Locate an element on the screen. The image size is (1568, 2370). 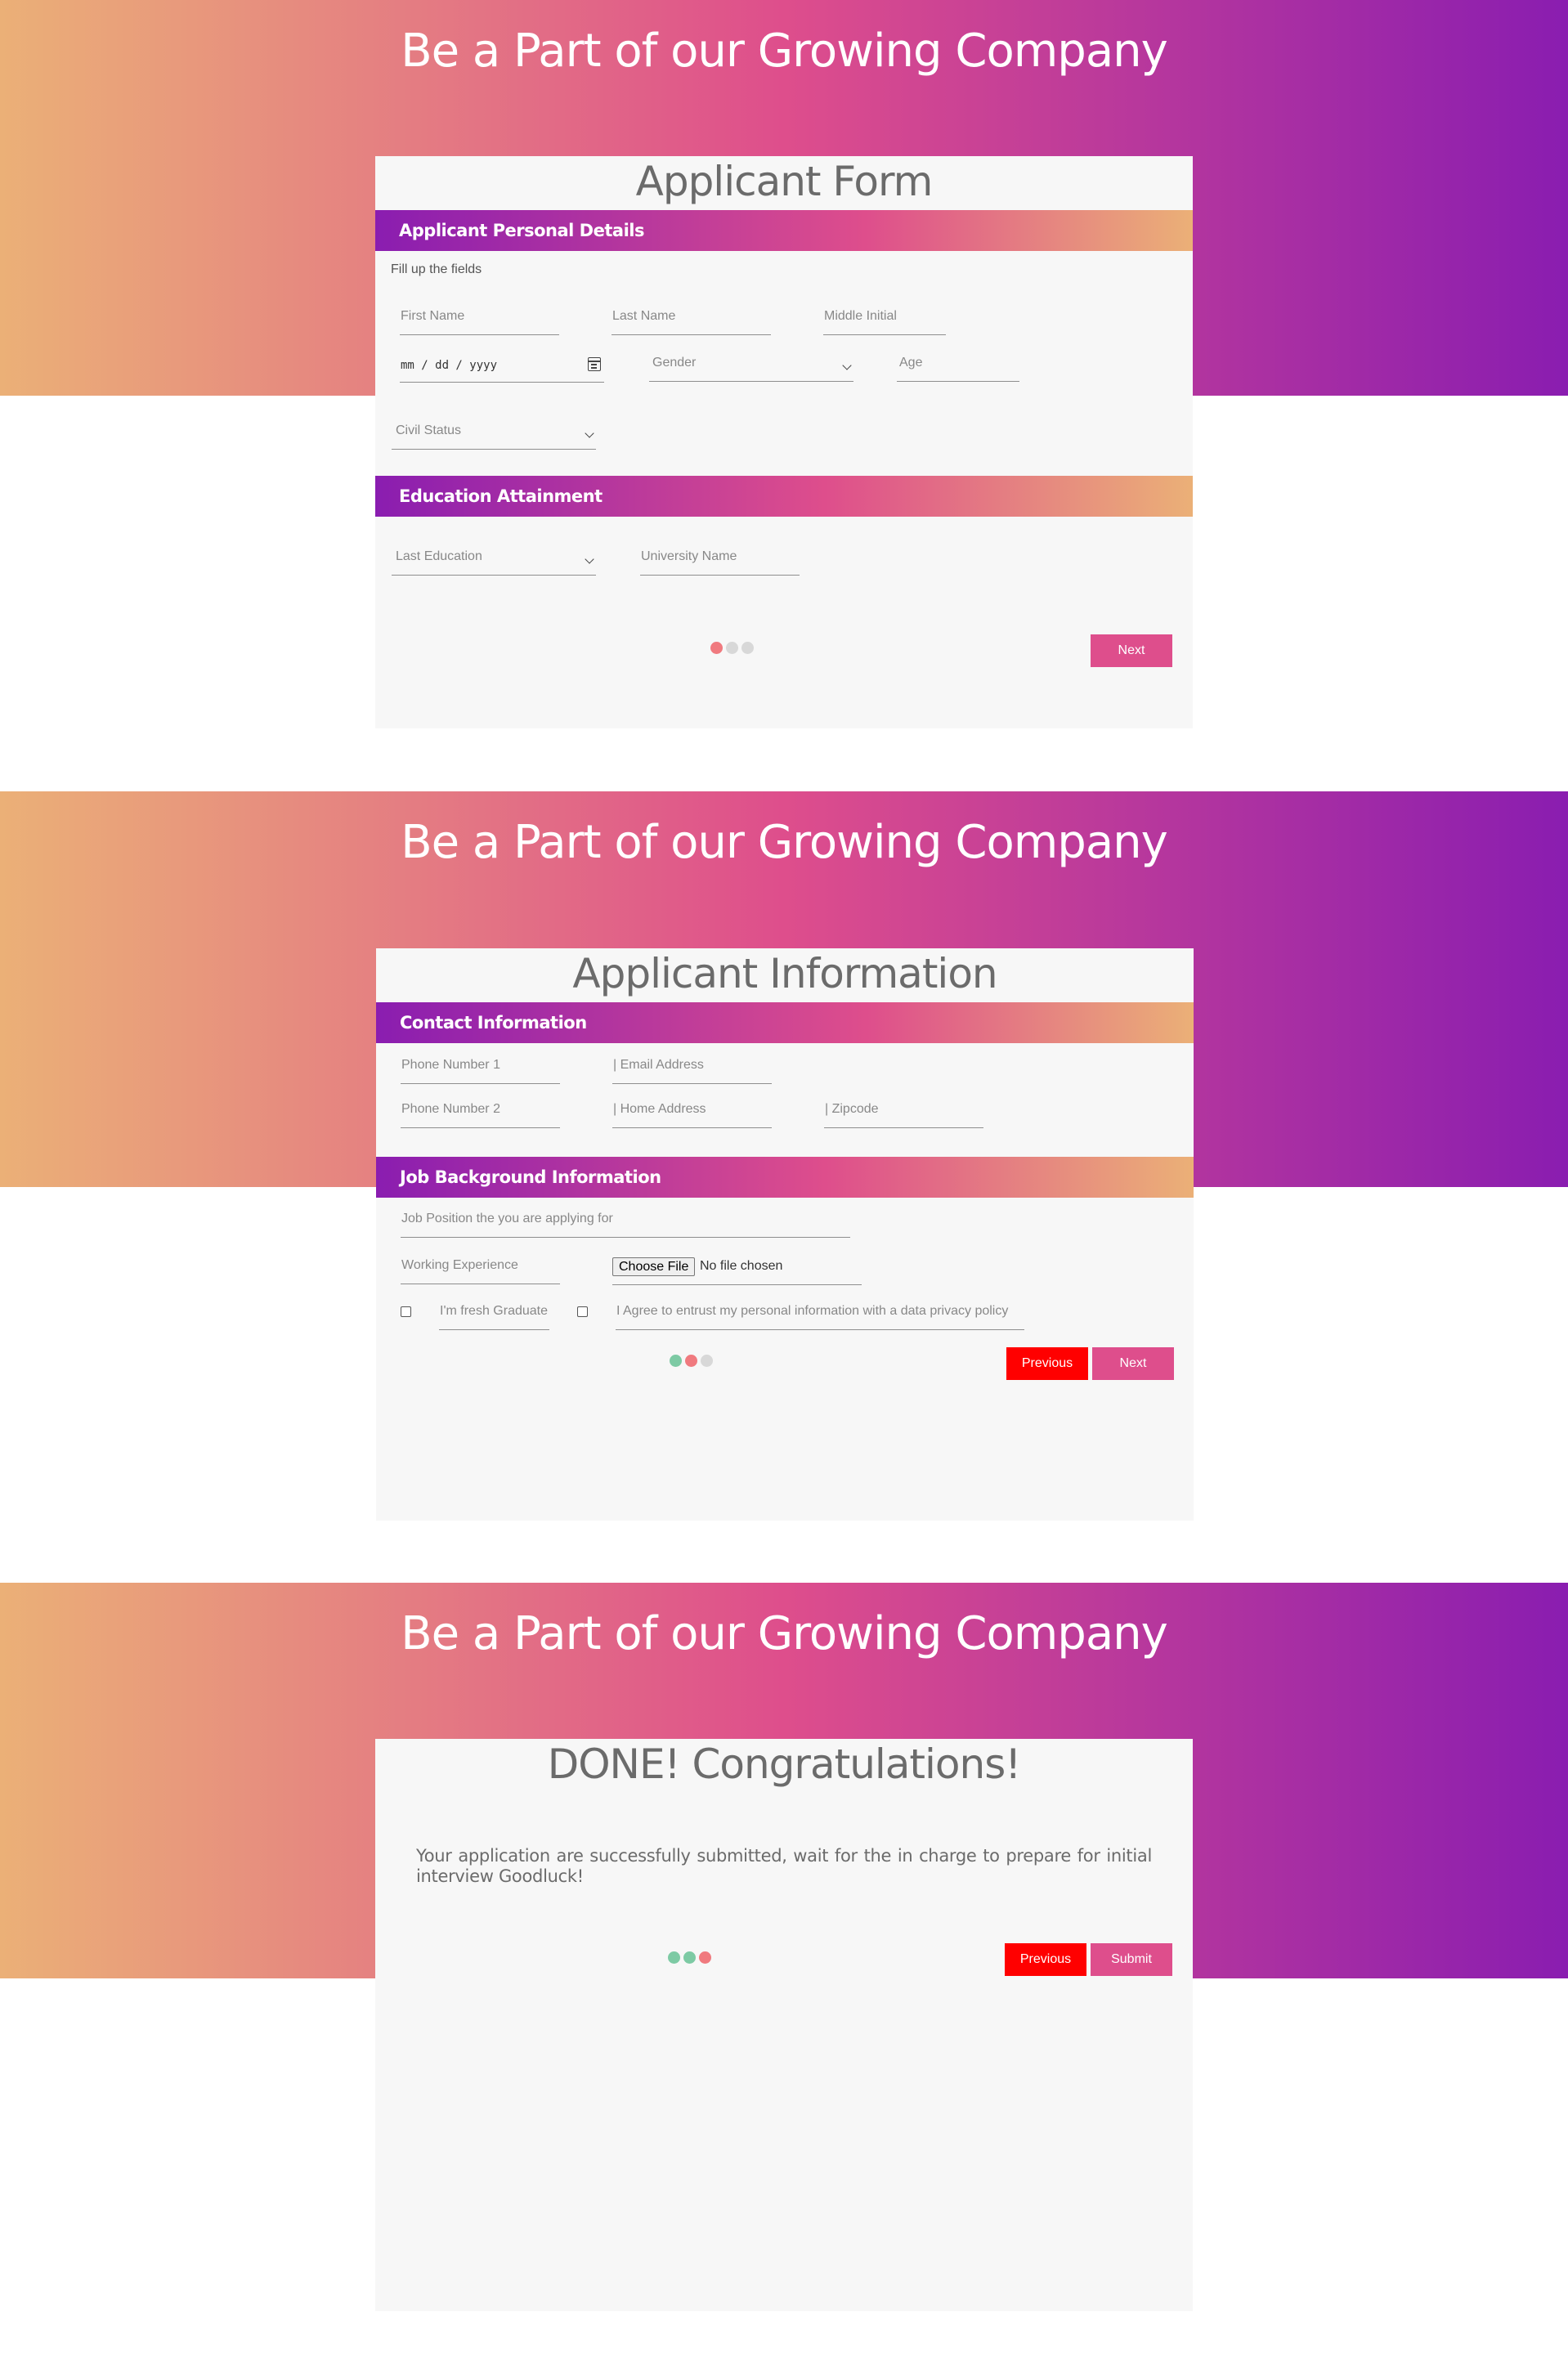
age-field: Age is located at coordinates (958, 364).